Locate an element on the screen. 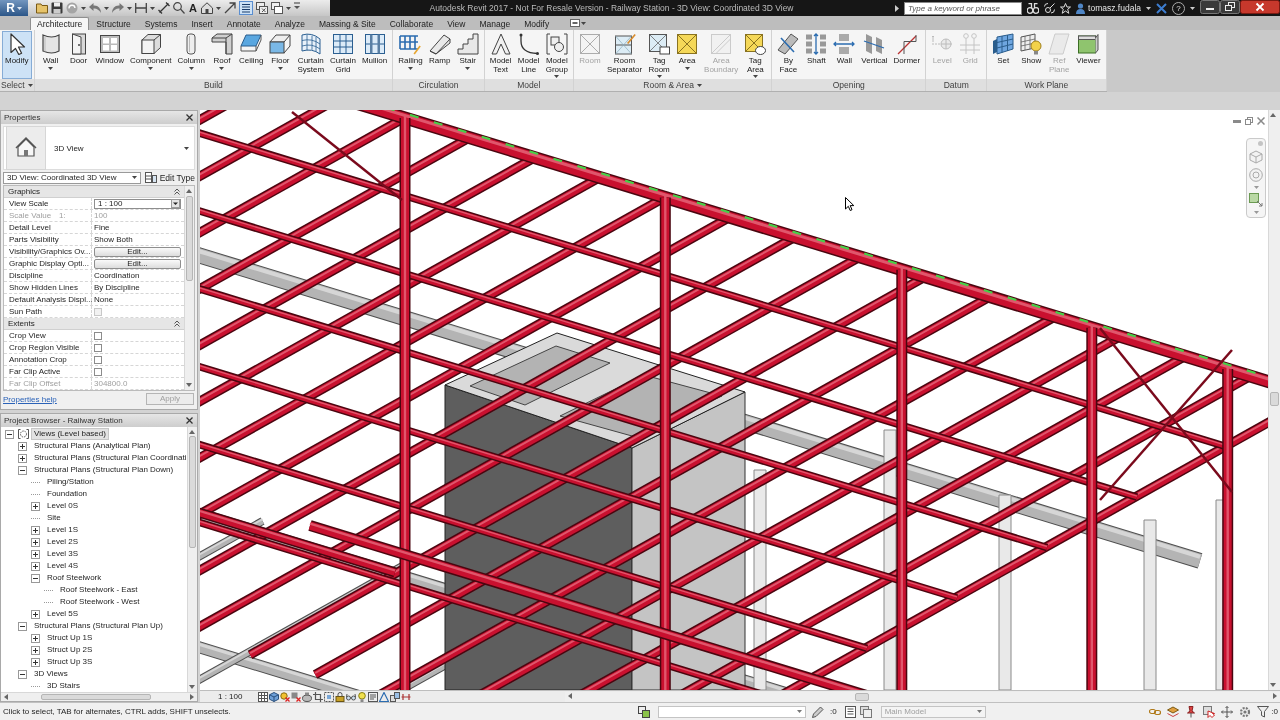 The height and width of the screenshot is (720, 1280). pencil-icon is located at coordinates (818, 711).